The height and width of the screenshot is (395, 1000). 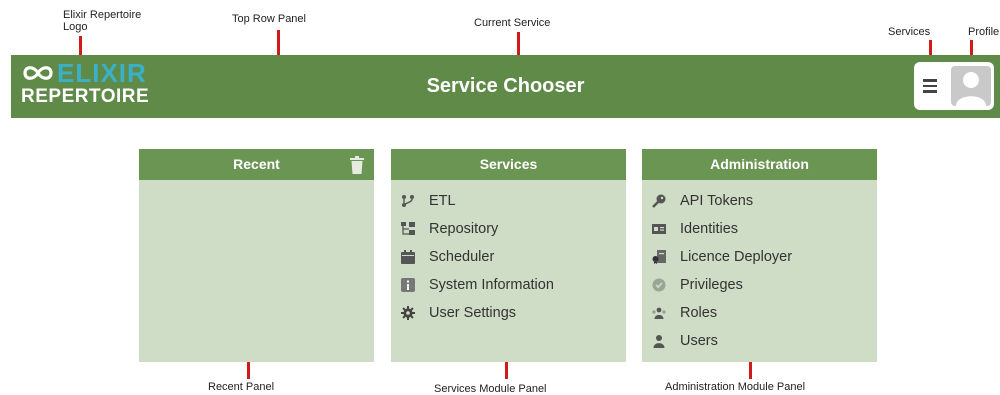 I want to click on logo-repertoire-text: REPERTOIRE, so click(x=85, y=96).